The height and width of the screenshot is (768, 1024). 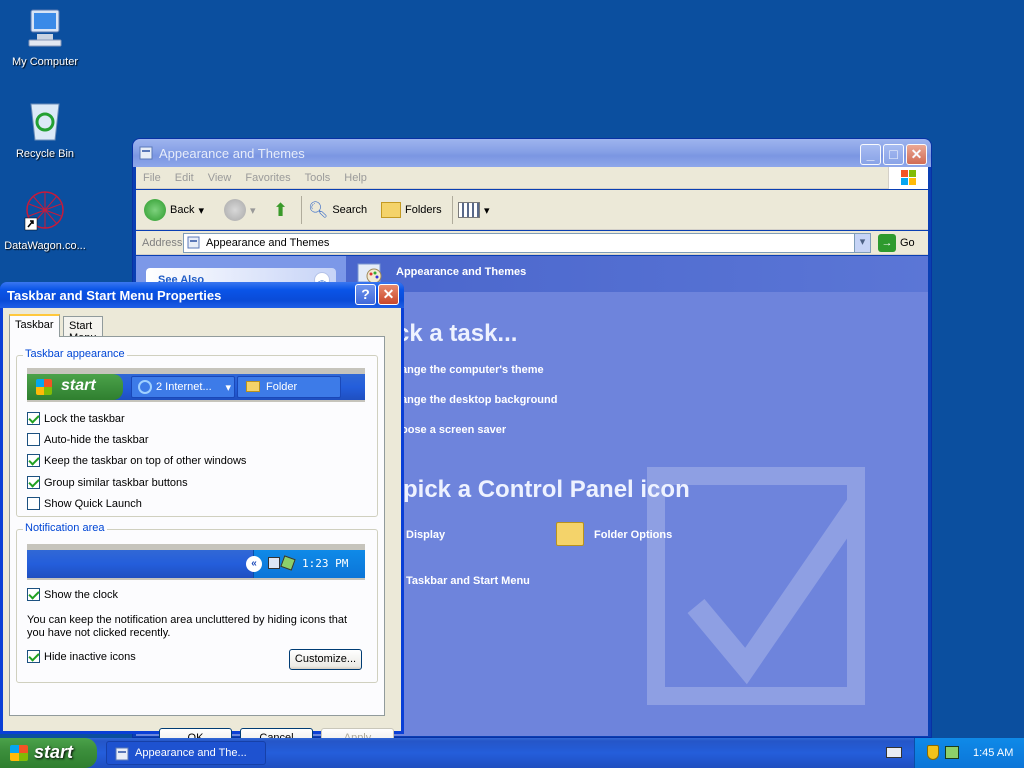 What do you see at coordinates (182, 210) in the screenshot?
I see `back-label: Back` at bounding box center [182, 210].